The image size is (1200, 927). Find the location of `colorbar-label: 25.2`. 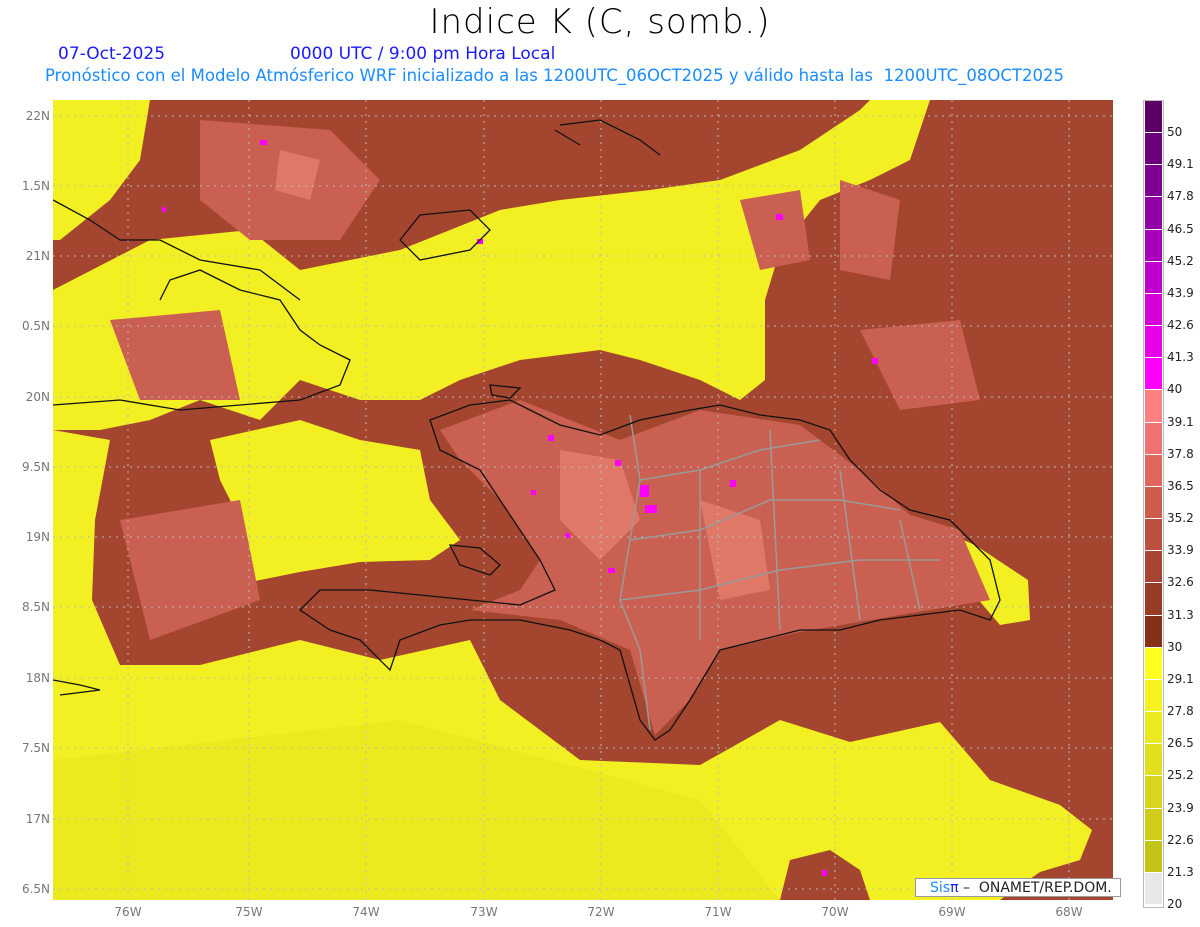

colorbar-label: 25.2 is located at coordinates (1180, 775).